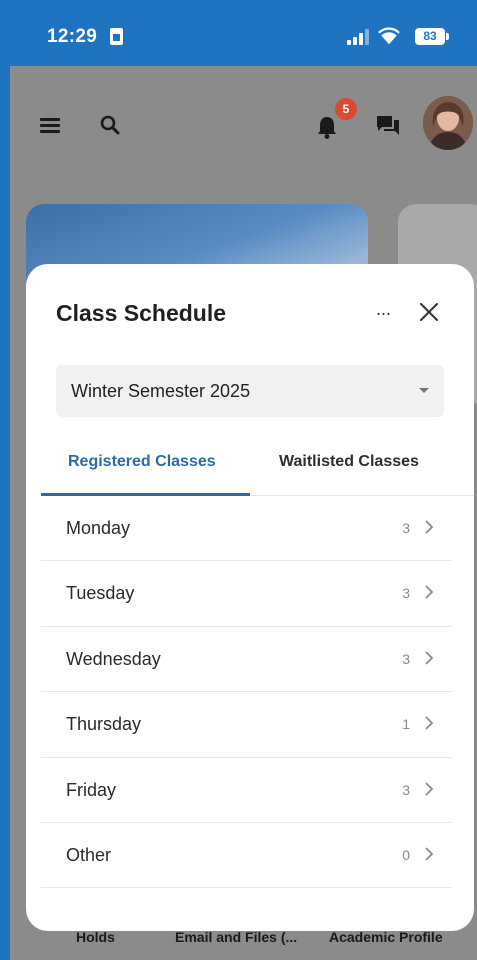  I want to click on menu-icon, so click(51, 126).